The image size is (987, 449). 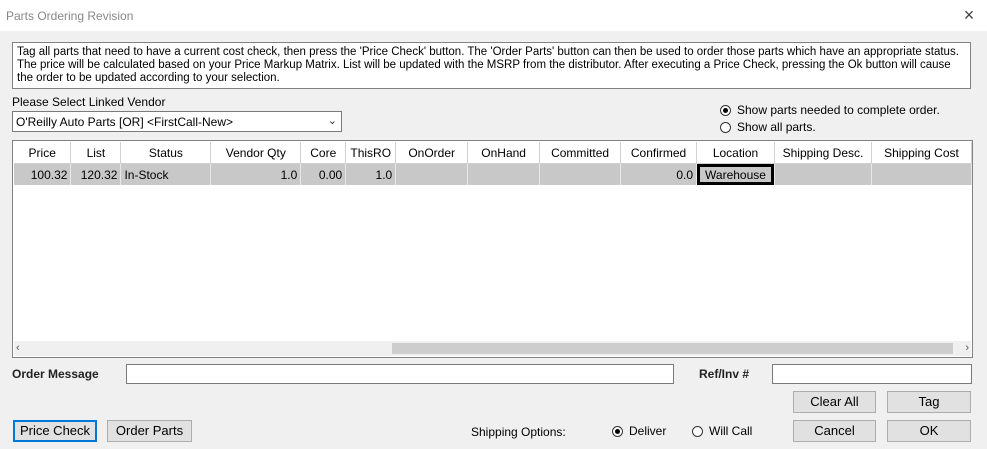 What do you see at coordinates (400, 374) in the screenshot?
I see `order-message-input` at bounding box center [400, 374].